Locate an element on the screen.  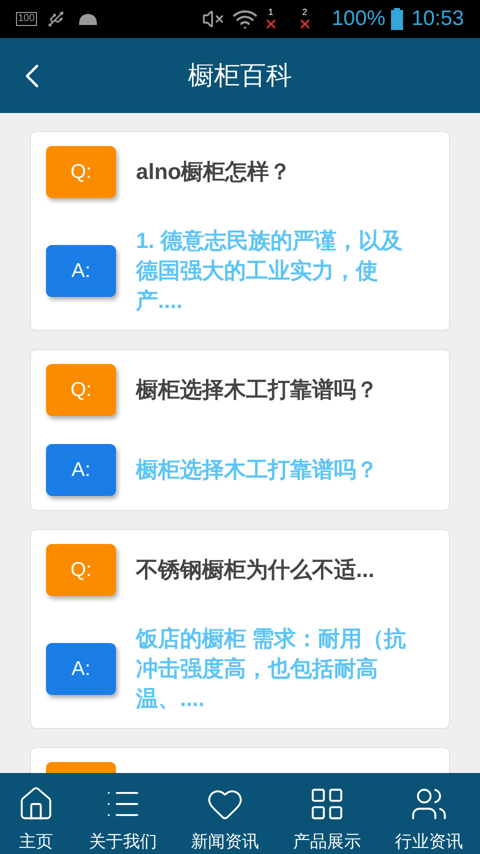
sim-number: 1 is located at coordinates (271, 12).